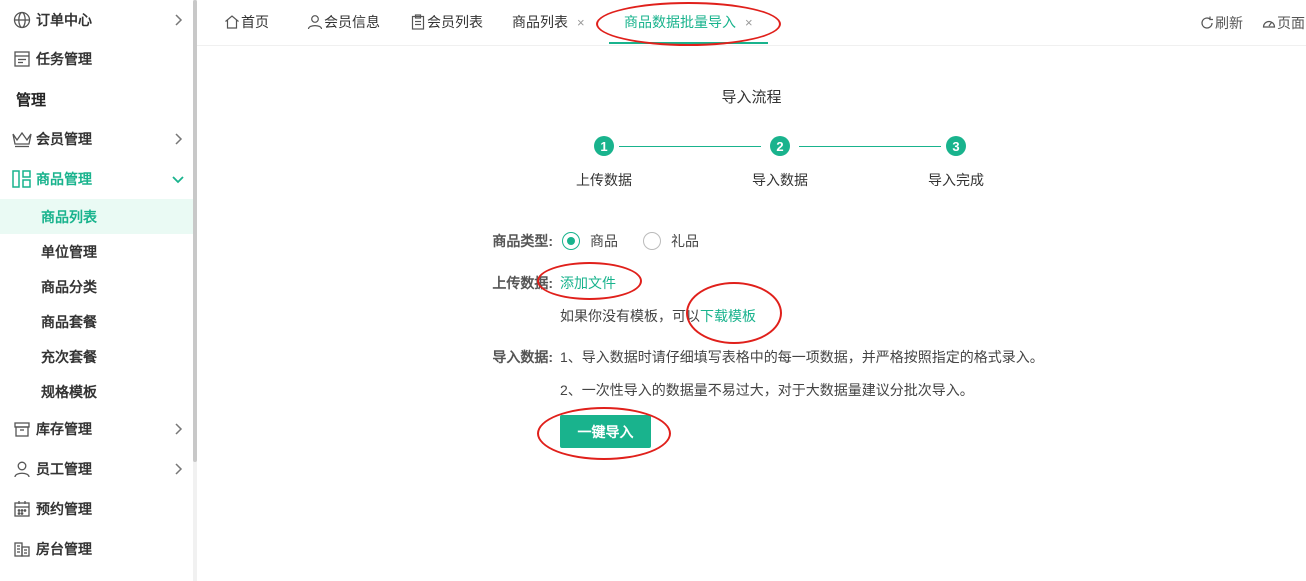  Describe the element at coordinates (96, 59) in the screenshot. I see `sidebar-item-task-management: 任务管理` at that location.